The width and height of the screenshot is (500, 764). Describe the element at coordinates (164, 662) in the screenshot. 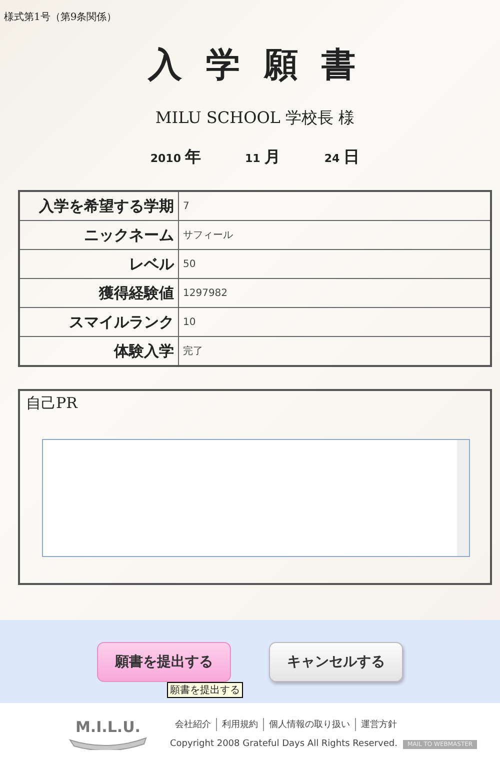

I see `submit-button: 願書を提出する` at that location.